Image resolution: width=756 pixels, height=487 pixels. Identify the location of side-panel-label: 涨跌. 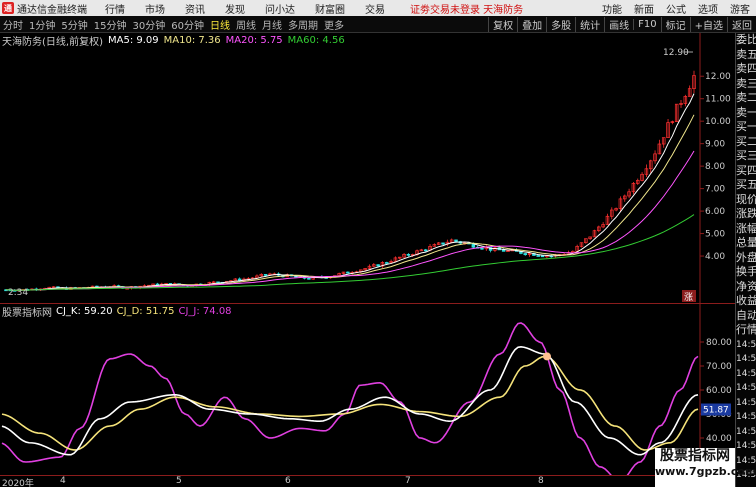
(746, 213).